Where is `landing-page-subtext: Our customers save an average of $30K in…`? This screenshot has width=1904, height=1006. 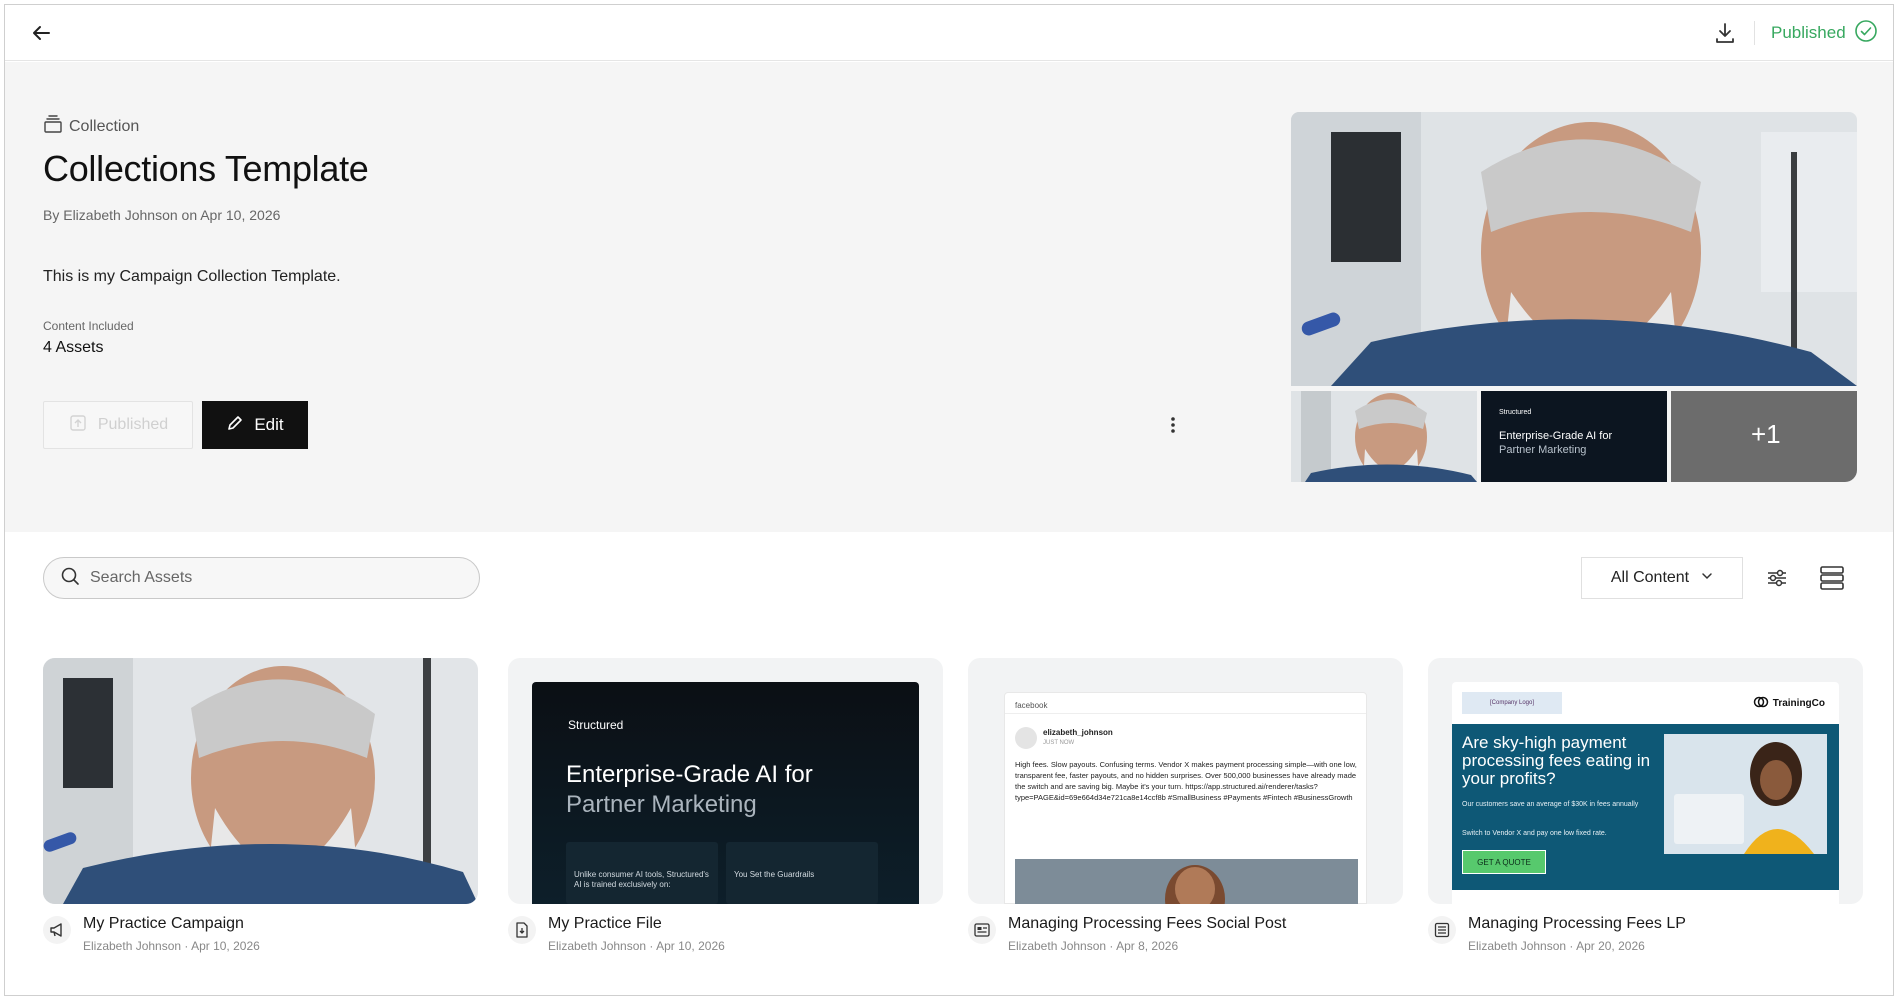
landing-page-subtext: Our customers save an average of $30K in… is located at coordinates (1550, 804).